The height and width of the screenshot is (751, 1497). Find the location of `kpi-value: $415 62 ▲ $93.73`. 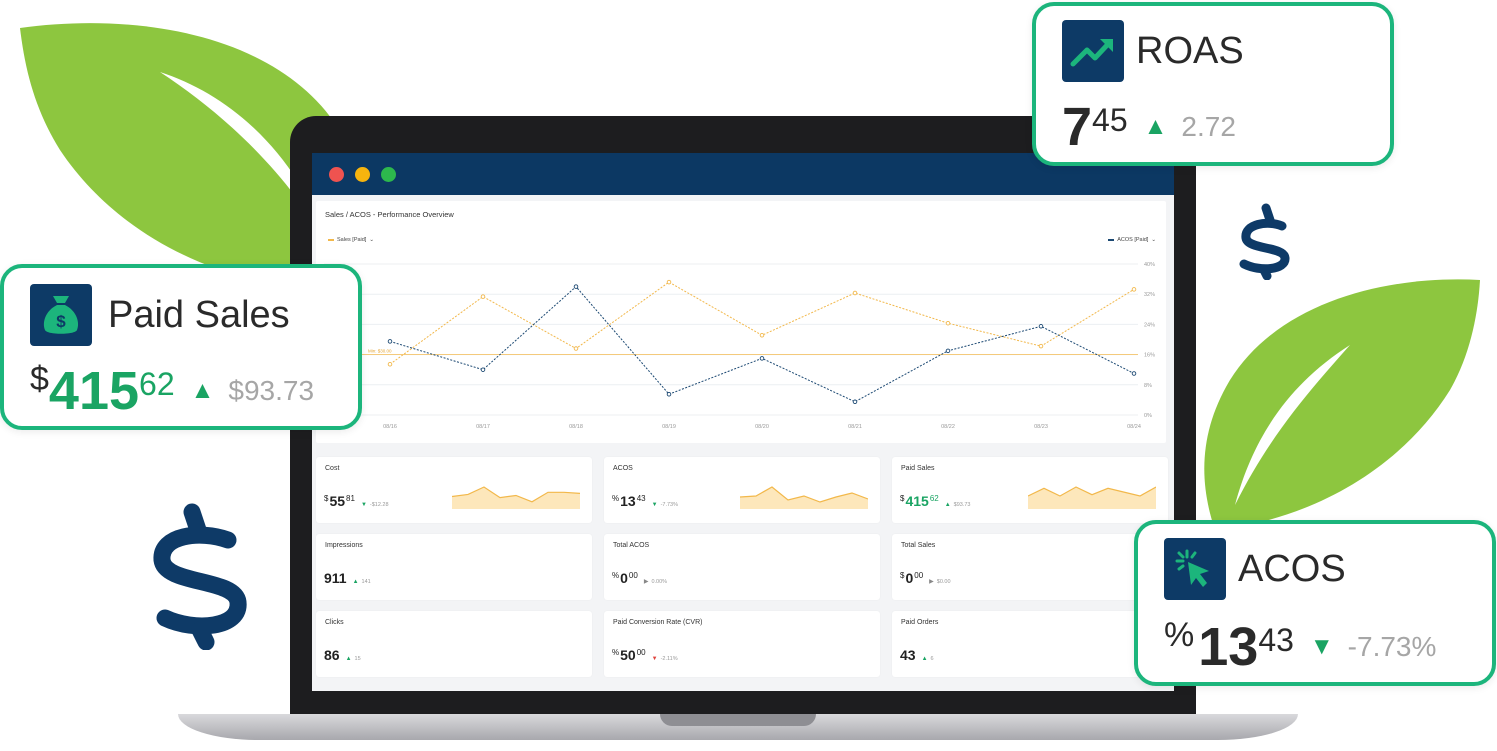

kpi-value: $415 62 ▲ $93.73 is located at coordinates (935, 501).